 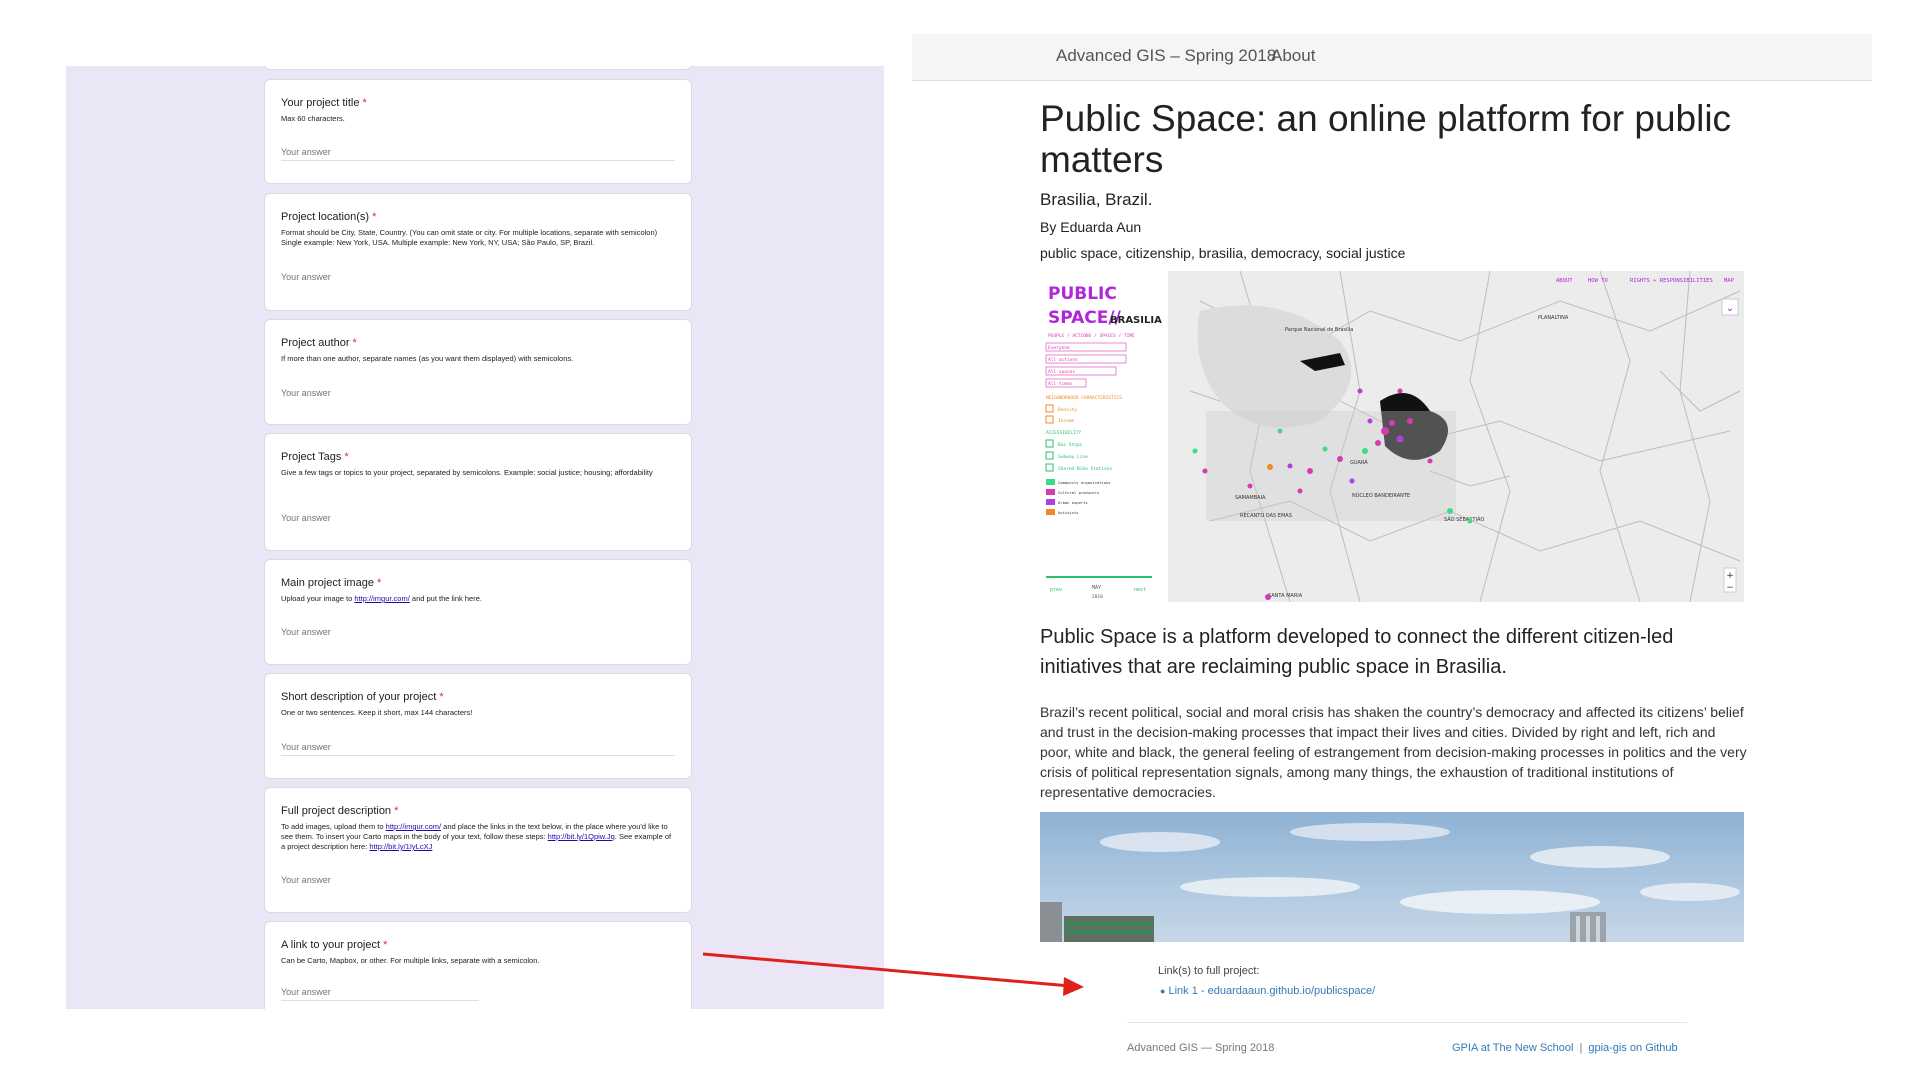 What do you see at coordinates (325, 217) in the screenshot?
I see `question-title: Project location(s)` at bounding box center [325, 217].